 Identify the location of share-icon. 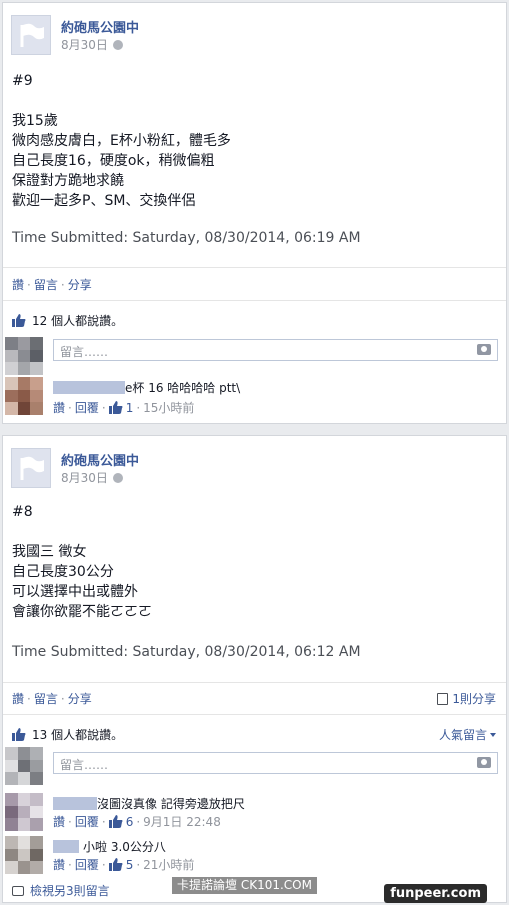
(443, 699).